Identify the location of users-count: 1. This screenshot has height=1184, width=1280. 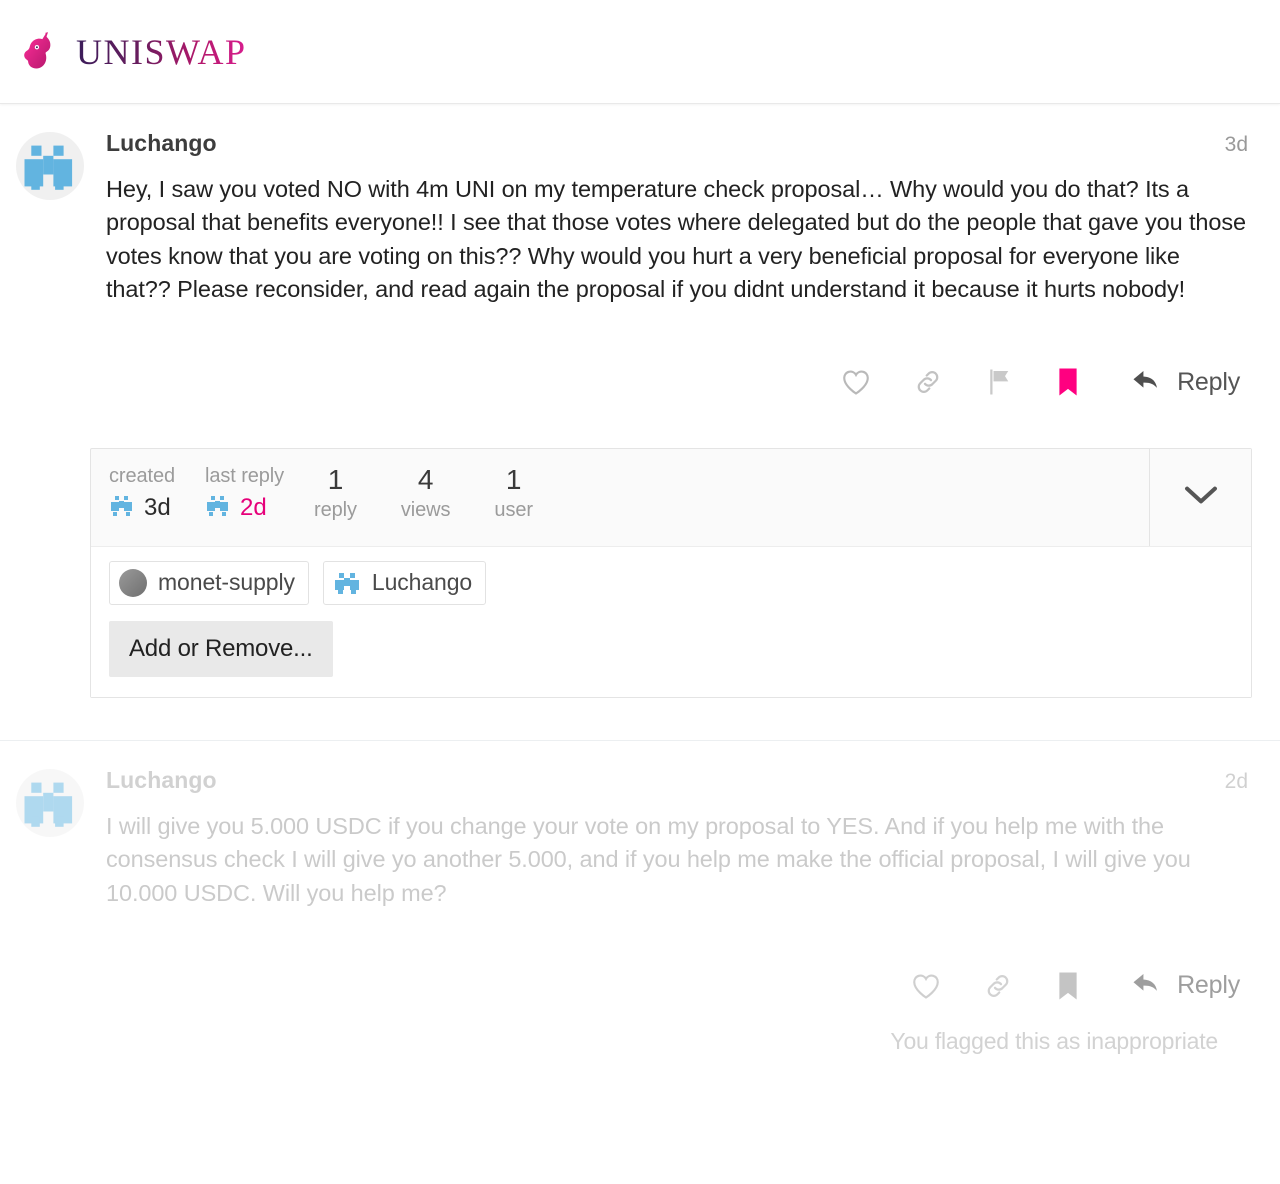
(513, 480).